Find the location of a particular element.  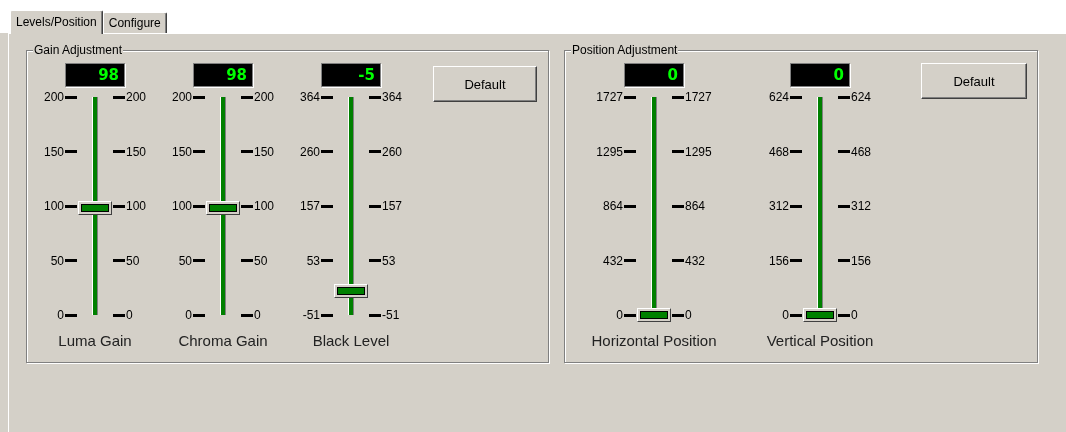

slider-label: Luma Gain is located at coordinates (95, 340).